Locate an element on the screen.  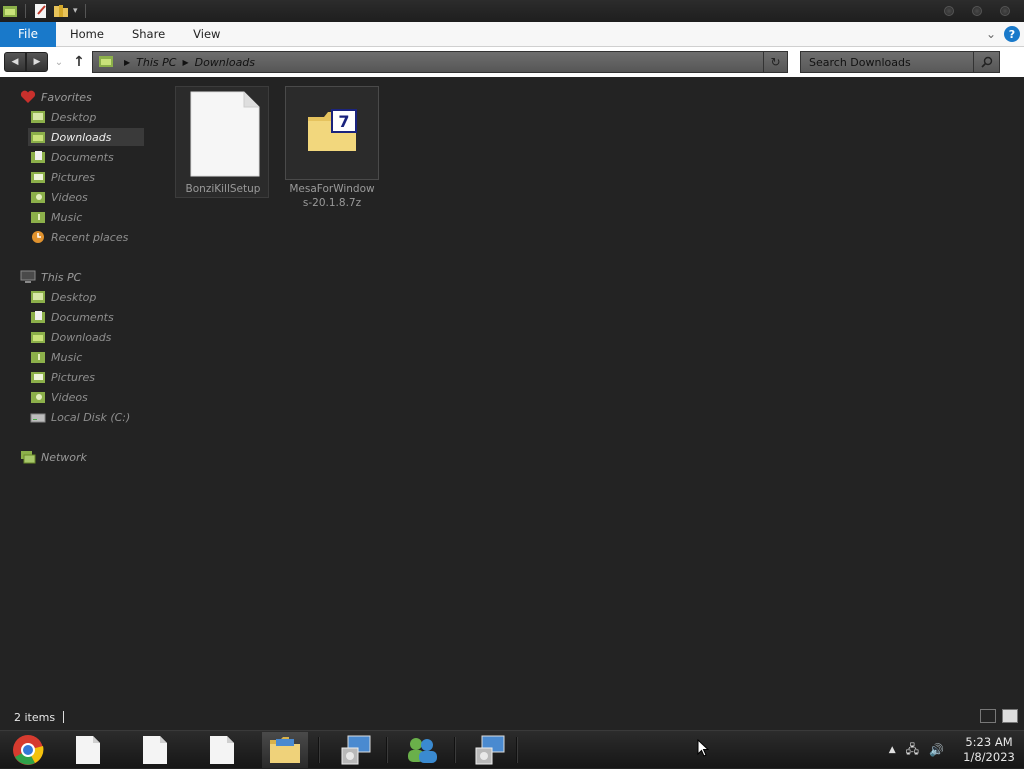
recent-locations-icon: ⌄ is located at coordinates (59, 62).